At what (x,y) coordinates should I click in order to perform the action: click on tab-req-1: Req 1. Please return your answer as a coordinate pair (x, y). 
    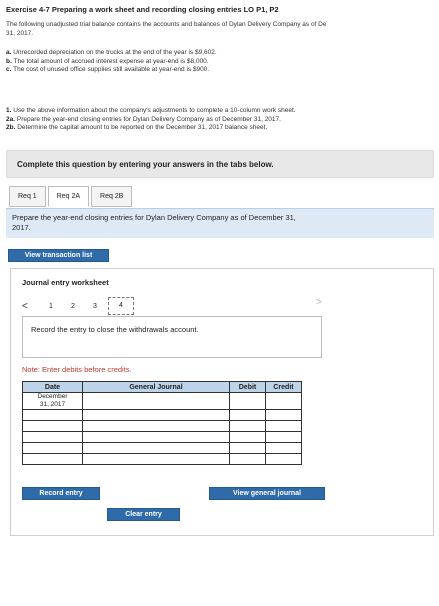
    Looking at the image, I should click on (27, 196).